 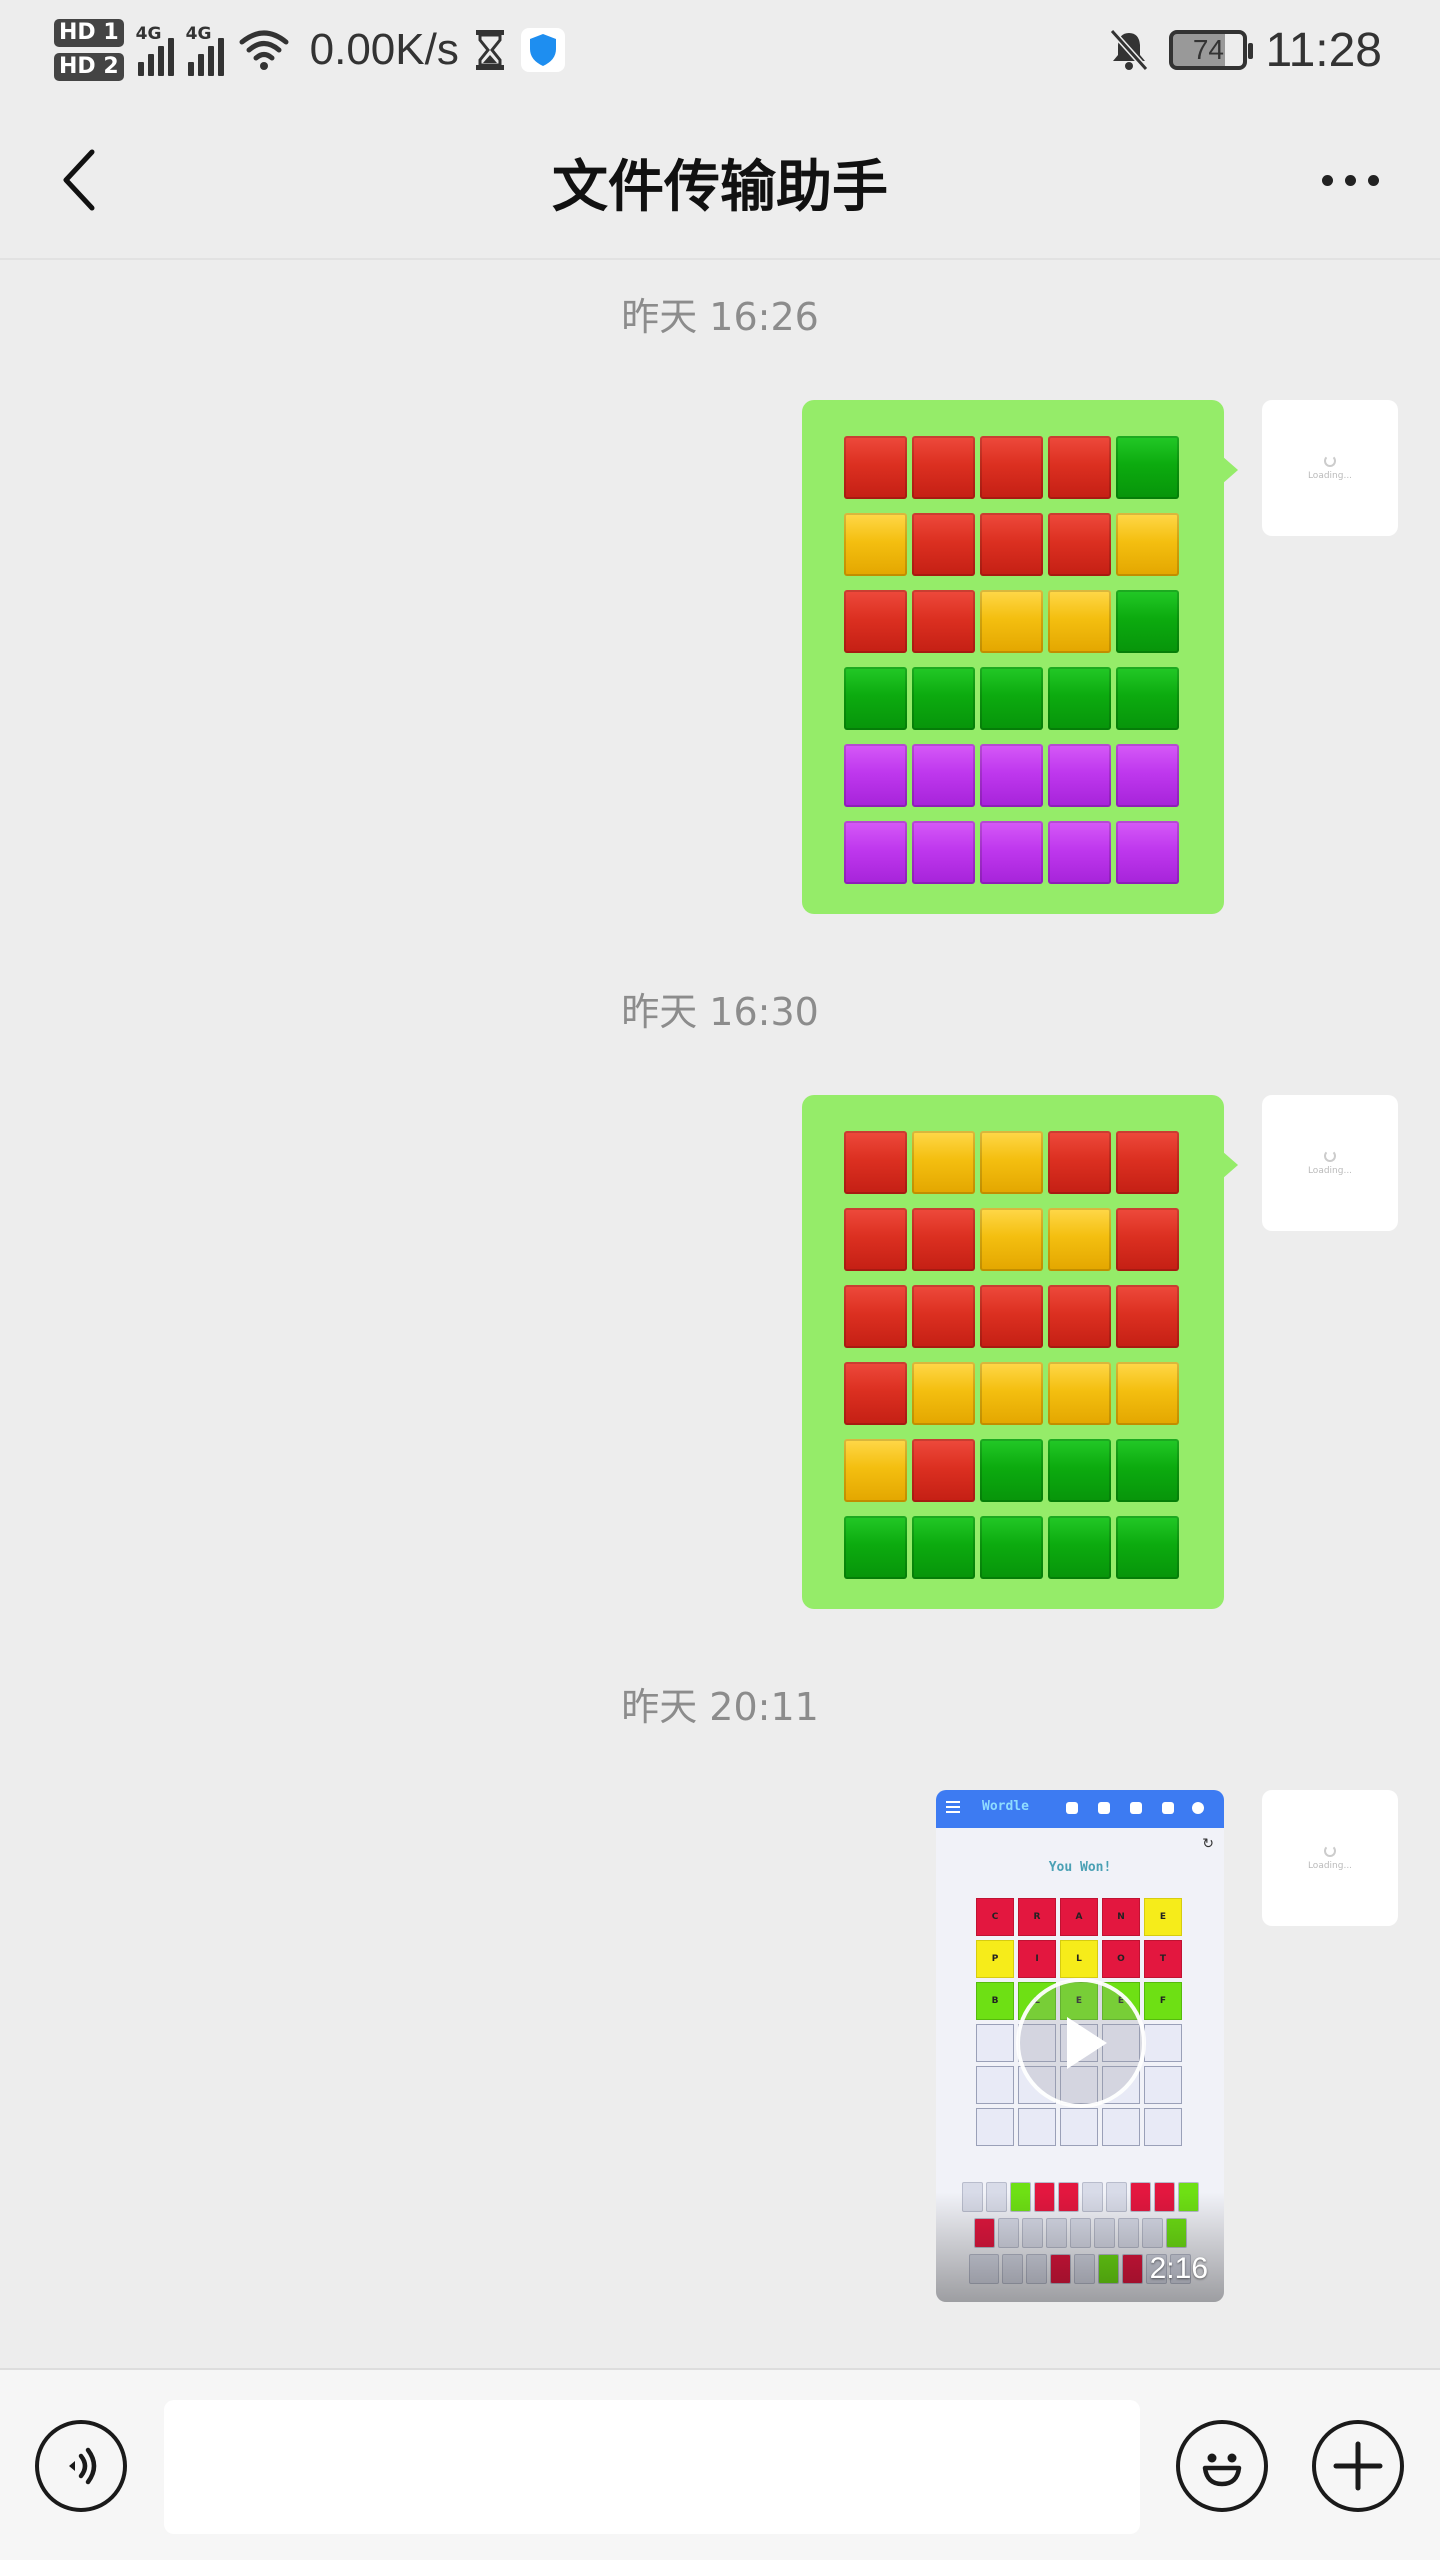 What do you see at coordinates (720, 317) in the screenshot?
I see `message-timestamp: 昨天 16:26` at bounding box center [720, 317].